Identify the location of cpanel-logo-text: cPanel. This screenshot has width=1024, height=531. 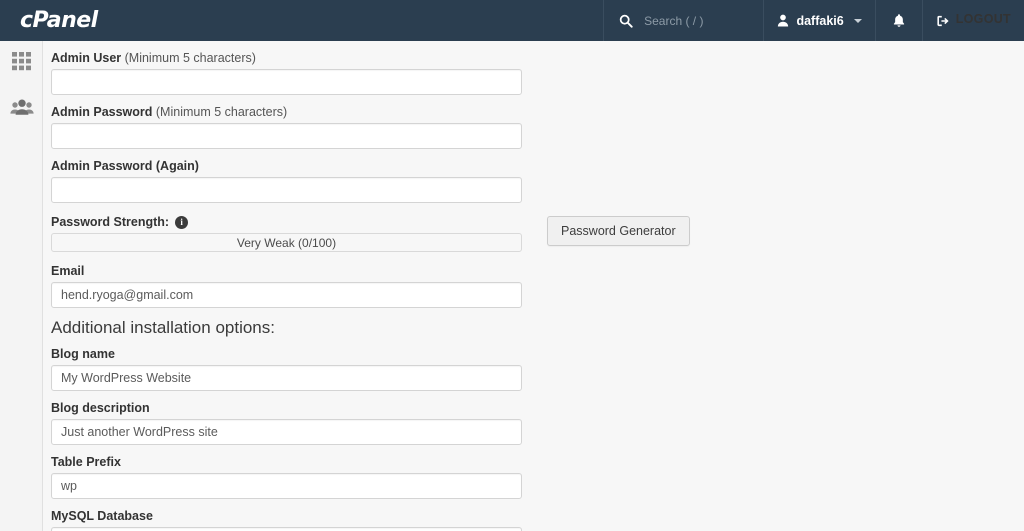
(59, 20).